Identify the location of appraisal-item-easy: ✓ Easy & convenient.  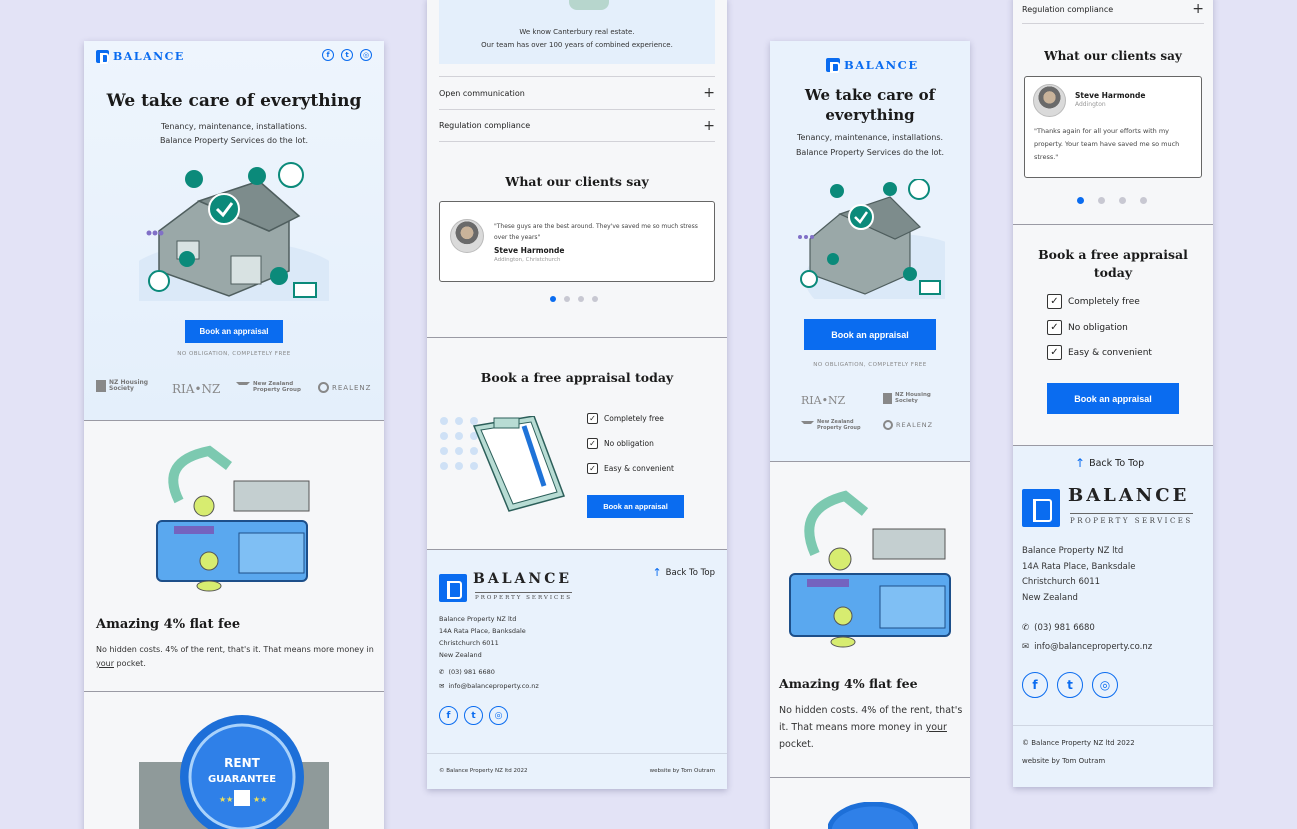
(630, 468).